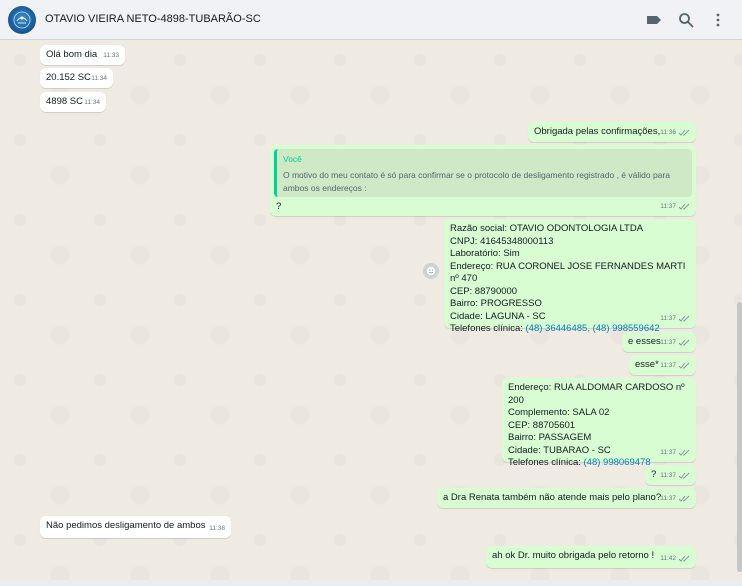  What do you see at coordinates (644, 341) in the screenshot?
I see `message-text: e esses` at bounding box center [644, 341].